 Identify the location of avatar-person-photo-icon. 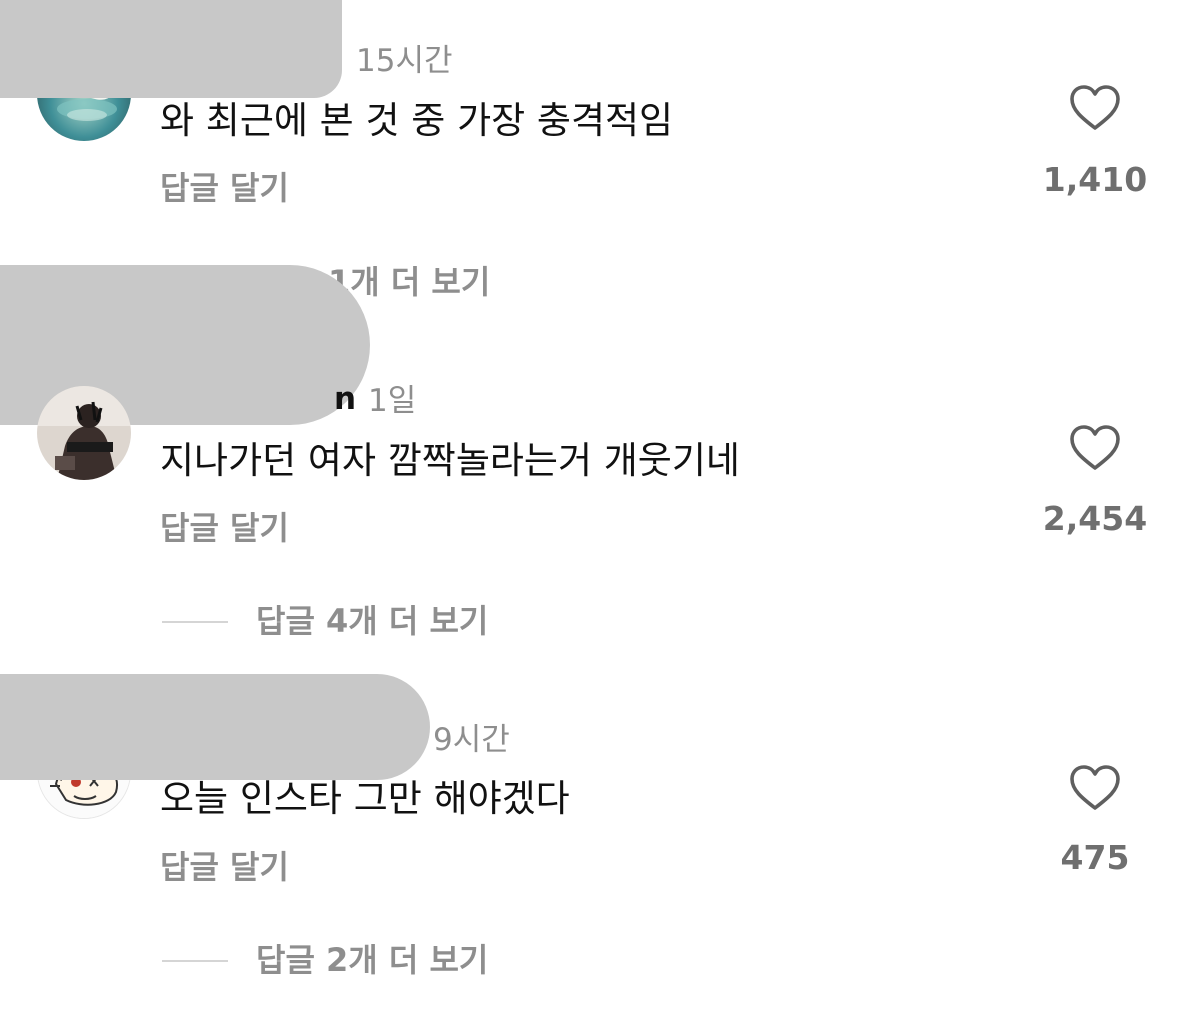
(84, 433).